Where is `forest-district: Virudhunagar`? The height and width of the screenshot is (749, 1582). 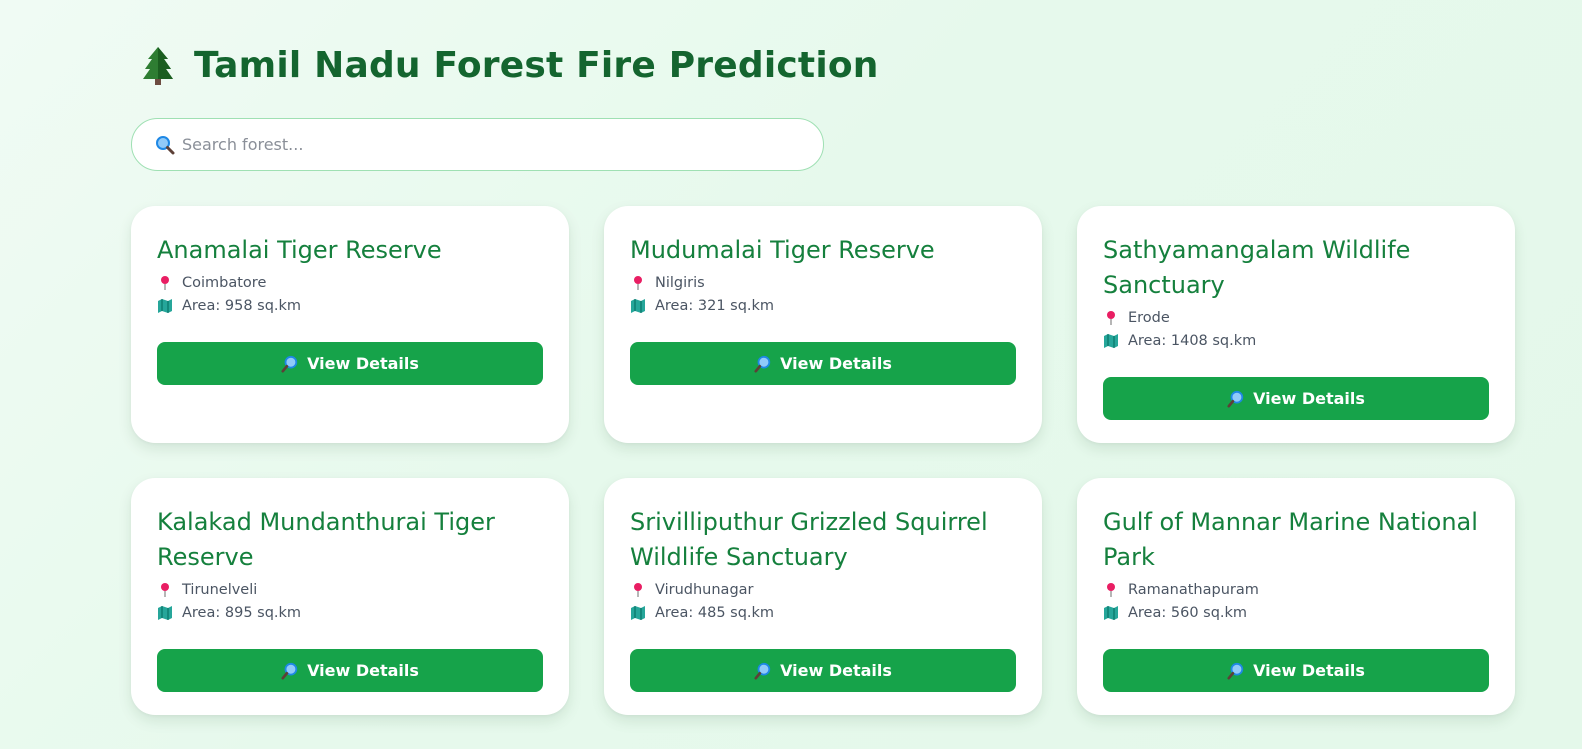 forest-district: Virudhunagar is located at coordinates (823, 590).